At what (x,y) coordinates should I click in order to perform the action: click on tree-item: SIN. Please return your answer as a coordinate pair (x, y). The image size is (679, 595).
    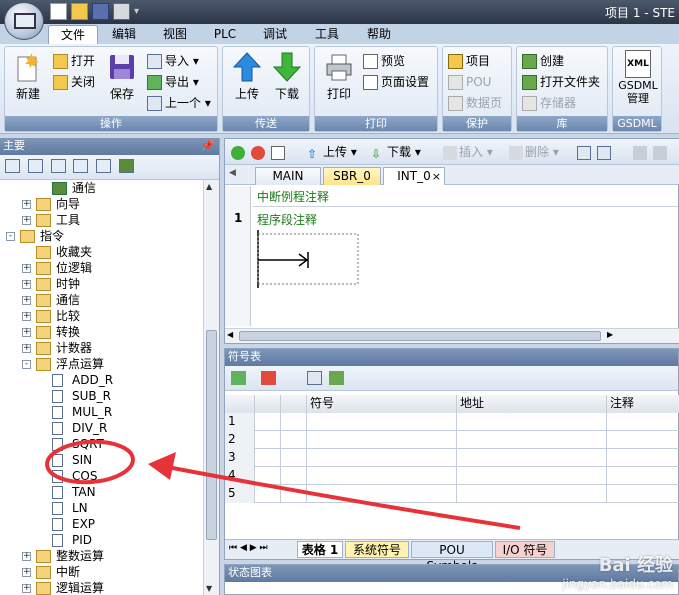
    Looking at the image, I should click on (102, 460).